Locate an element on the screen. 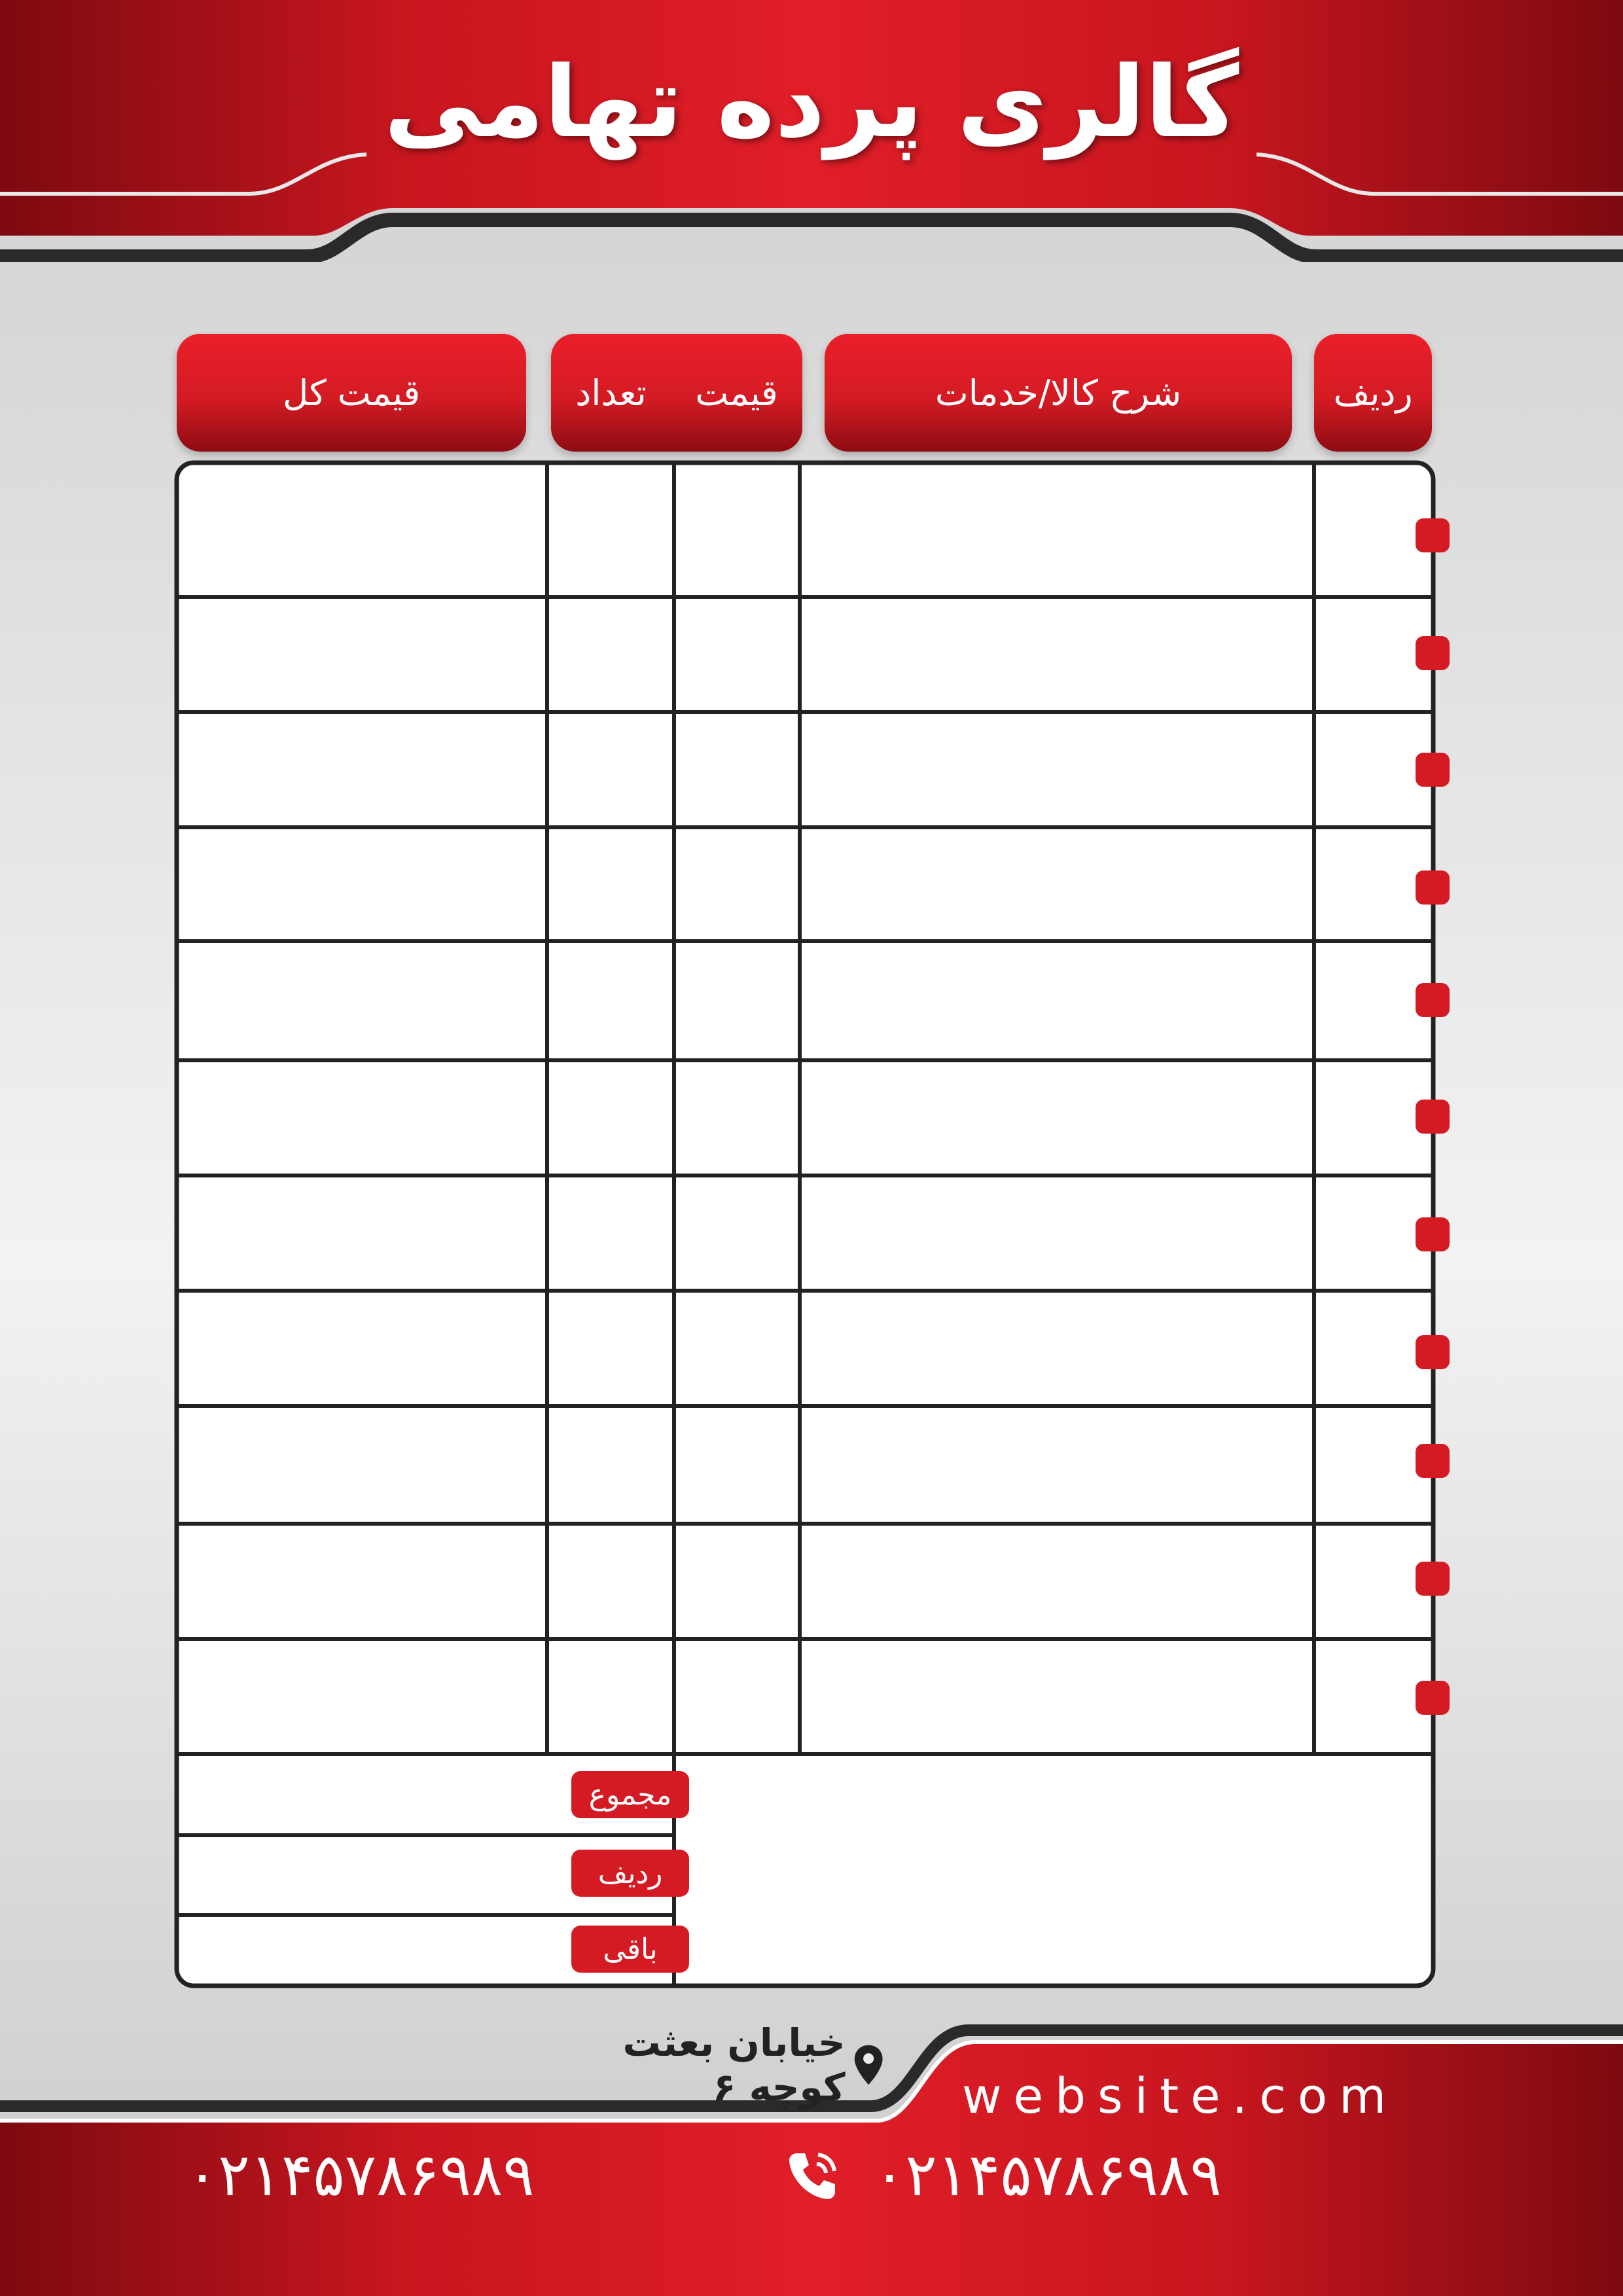 The width and height of the screenshot is (1623, 2296). website-link: website.com is located at coordinates (1197, 2097).